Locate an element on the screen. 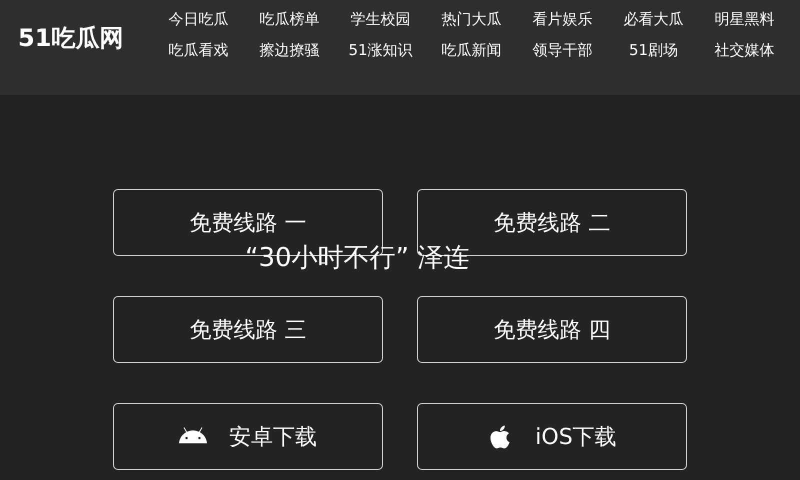 The image size is (800, 480). nav-link: 吃瓜新闻 is located at coordinates (471, 50).